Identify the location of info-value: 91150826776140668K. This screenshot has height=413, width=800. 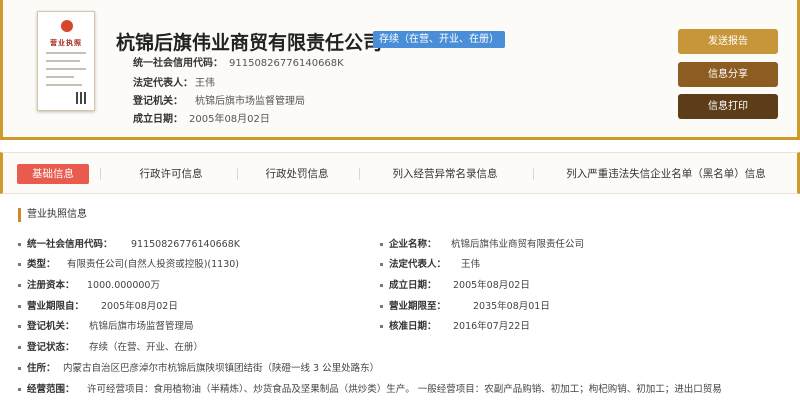
(286, 63).